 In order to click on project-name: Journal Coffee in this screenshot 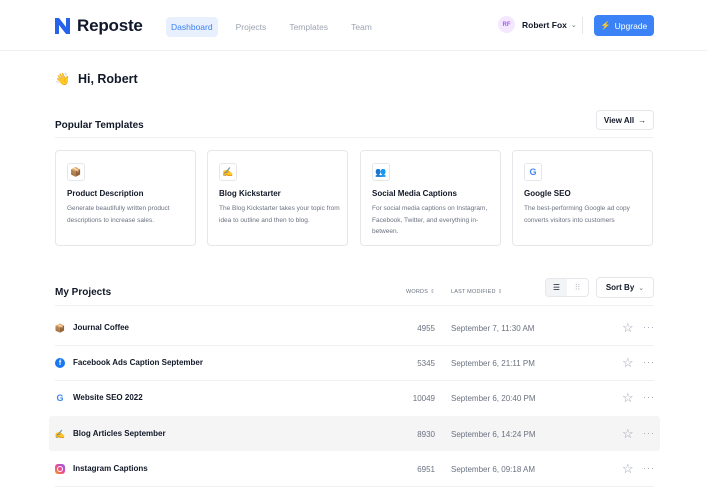, I will do `click(101, 327)`.